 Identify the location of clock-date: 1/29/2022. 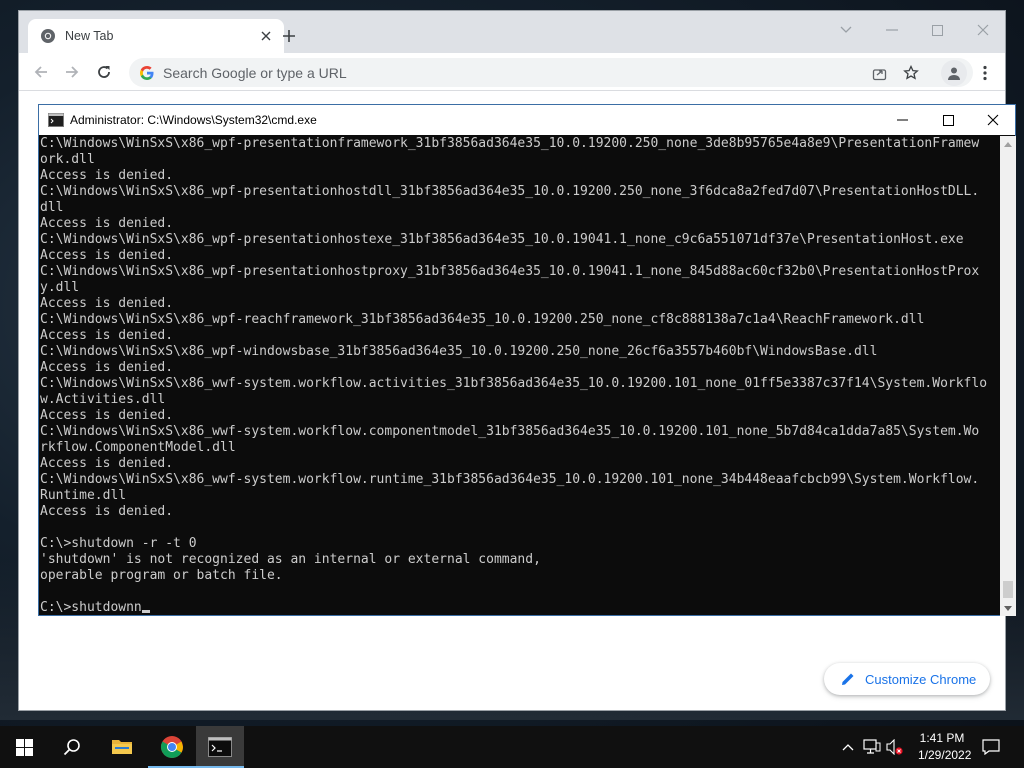
(945, 755).